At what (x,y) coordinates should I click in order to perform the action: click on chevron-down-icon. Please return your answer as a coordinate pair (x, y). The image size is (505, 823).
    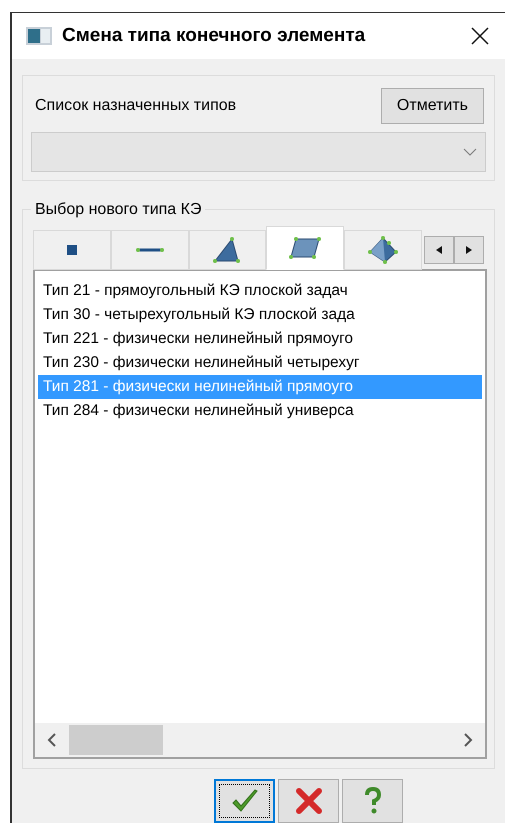
    Looking at the image, I should click on (470, 152).